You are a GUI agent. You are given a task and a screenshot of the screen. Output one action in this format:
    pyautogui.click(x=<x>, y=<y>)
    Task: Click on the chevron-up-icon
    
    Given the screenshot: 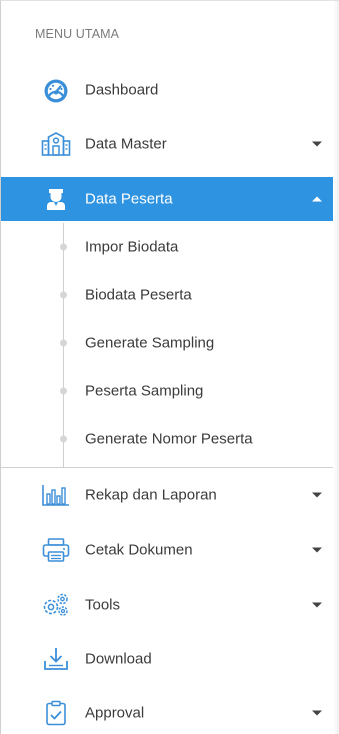 What is the action you would take?
    pyautogui.click(x=317, y=199)
    